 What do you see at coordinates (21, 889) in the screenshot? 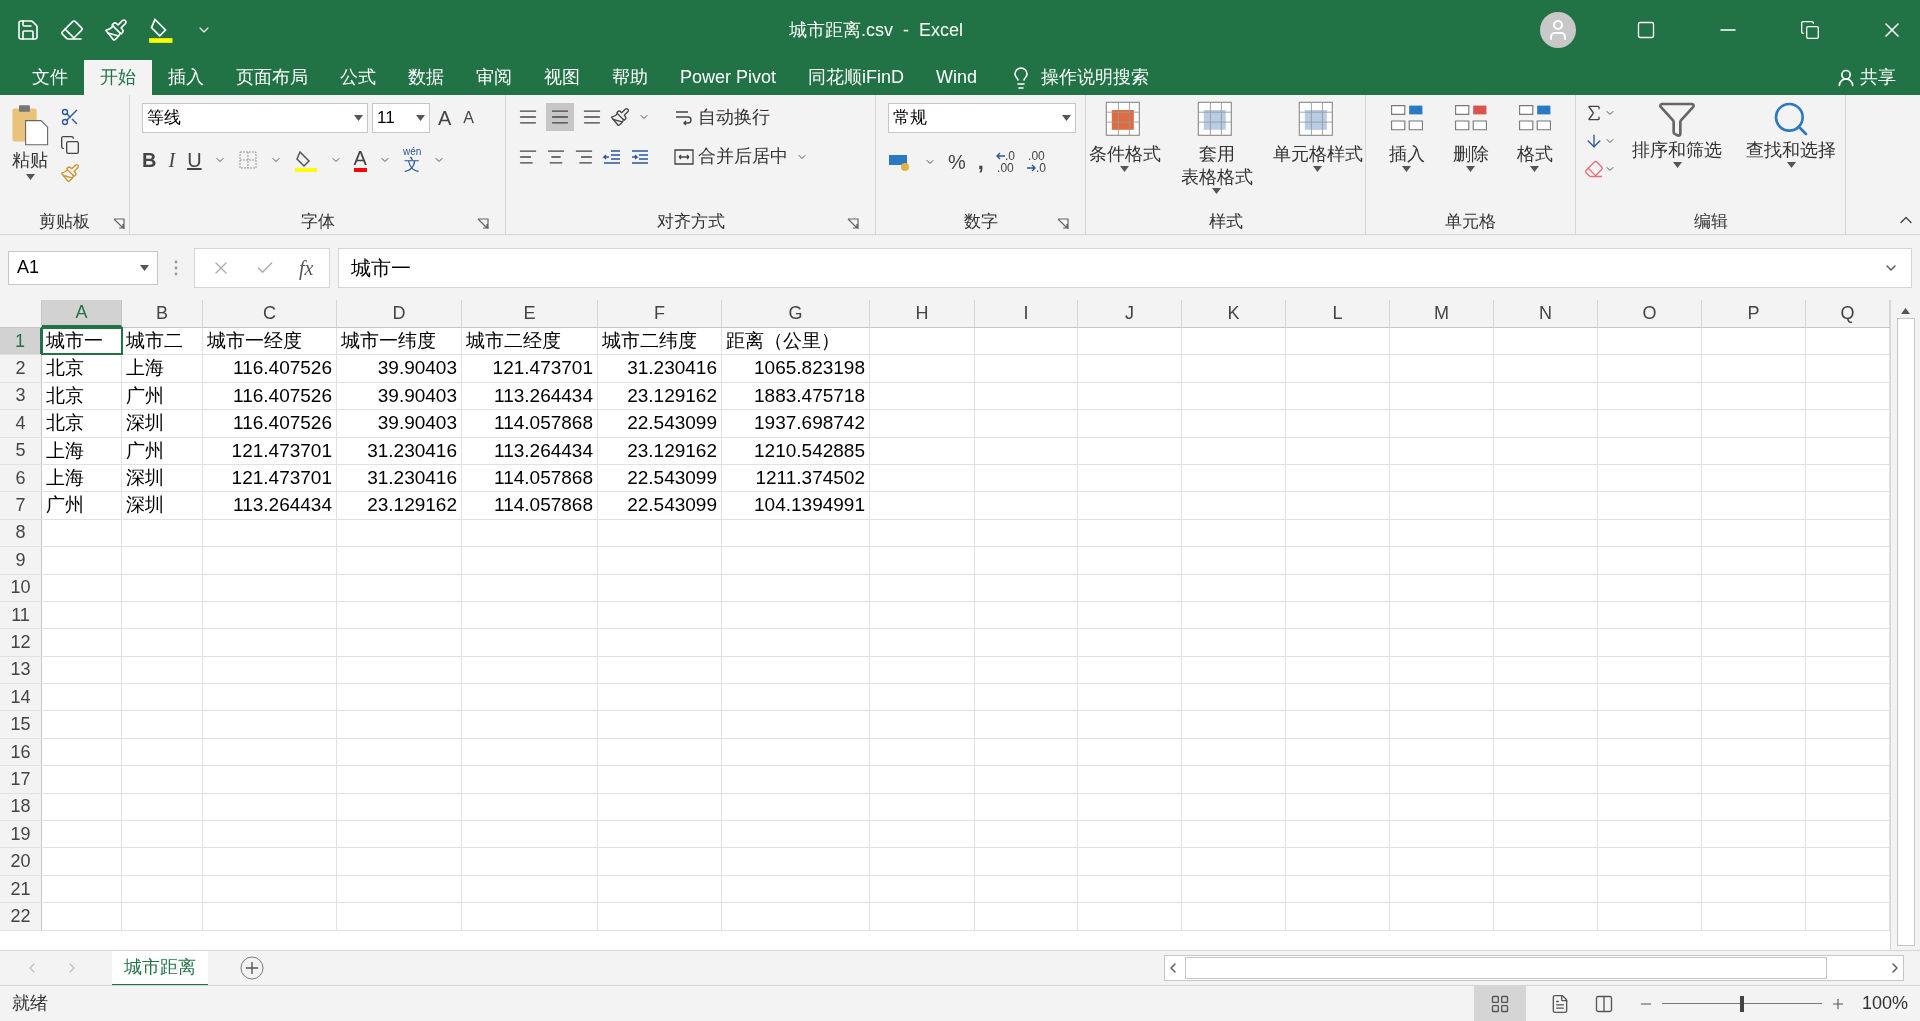
I see `row-header: 21` at bounding box center [21, 889].